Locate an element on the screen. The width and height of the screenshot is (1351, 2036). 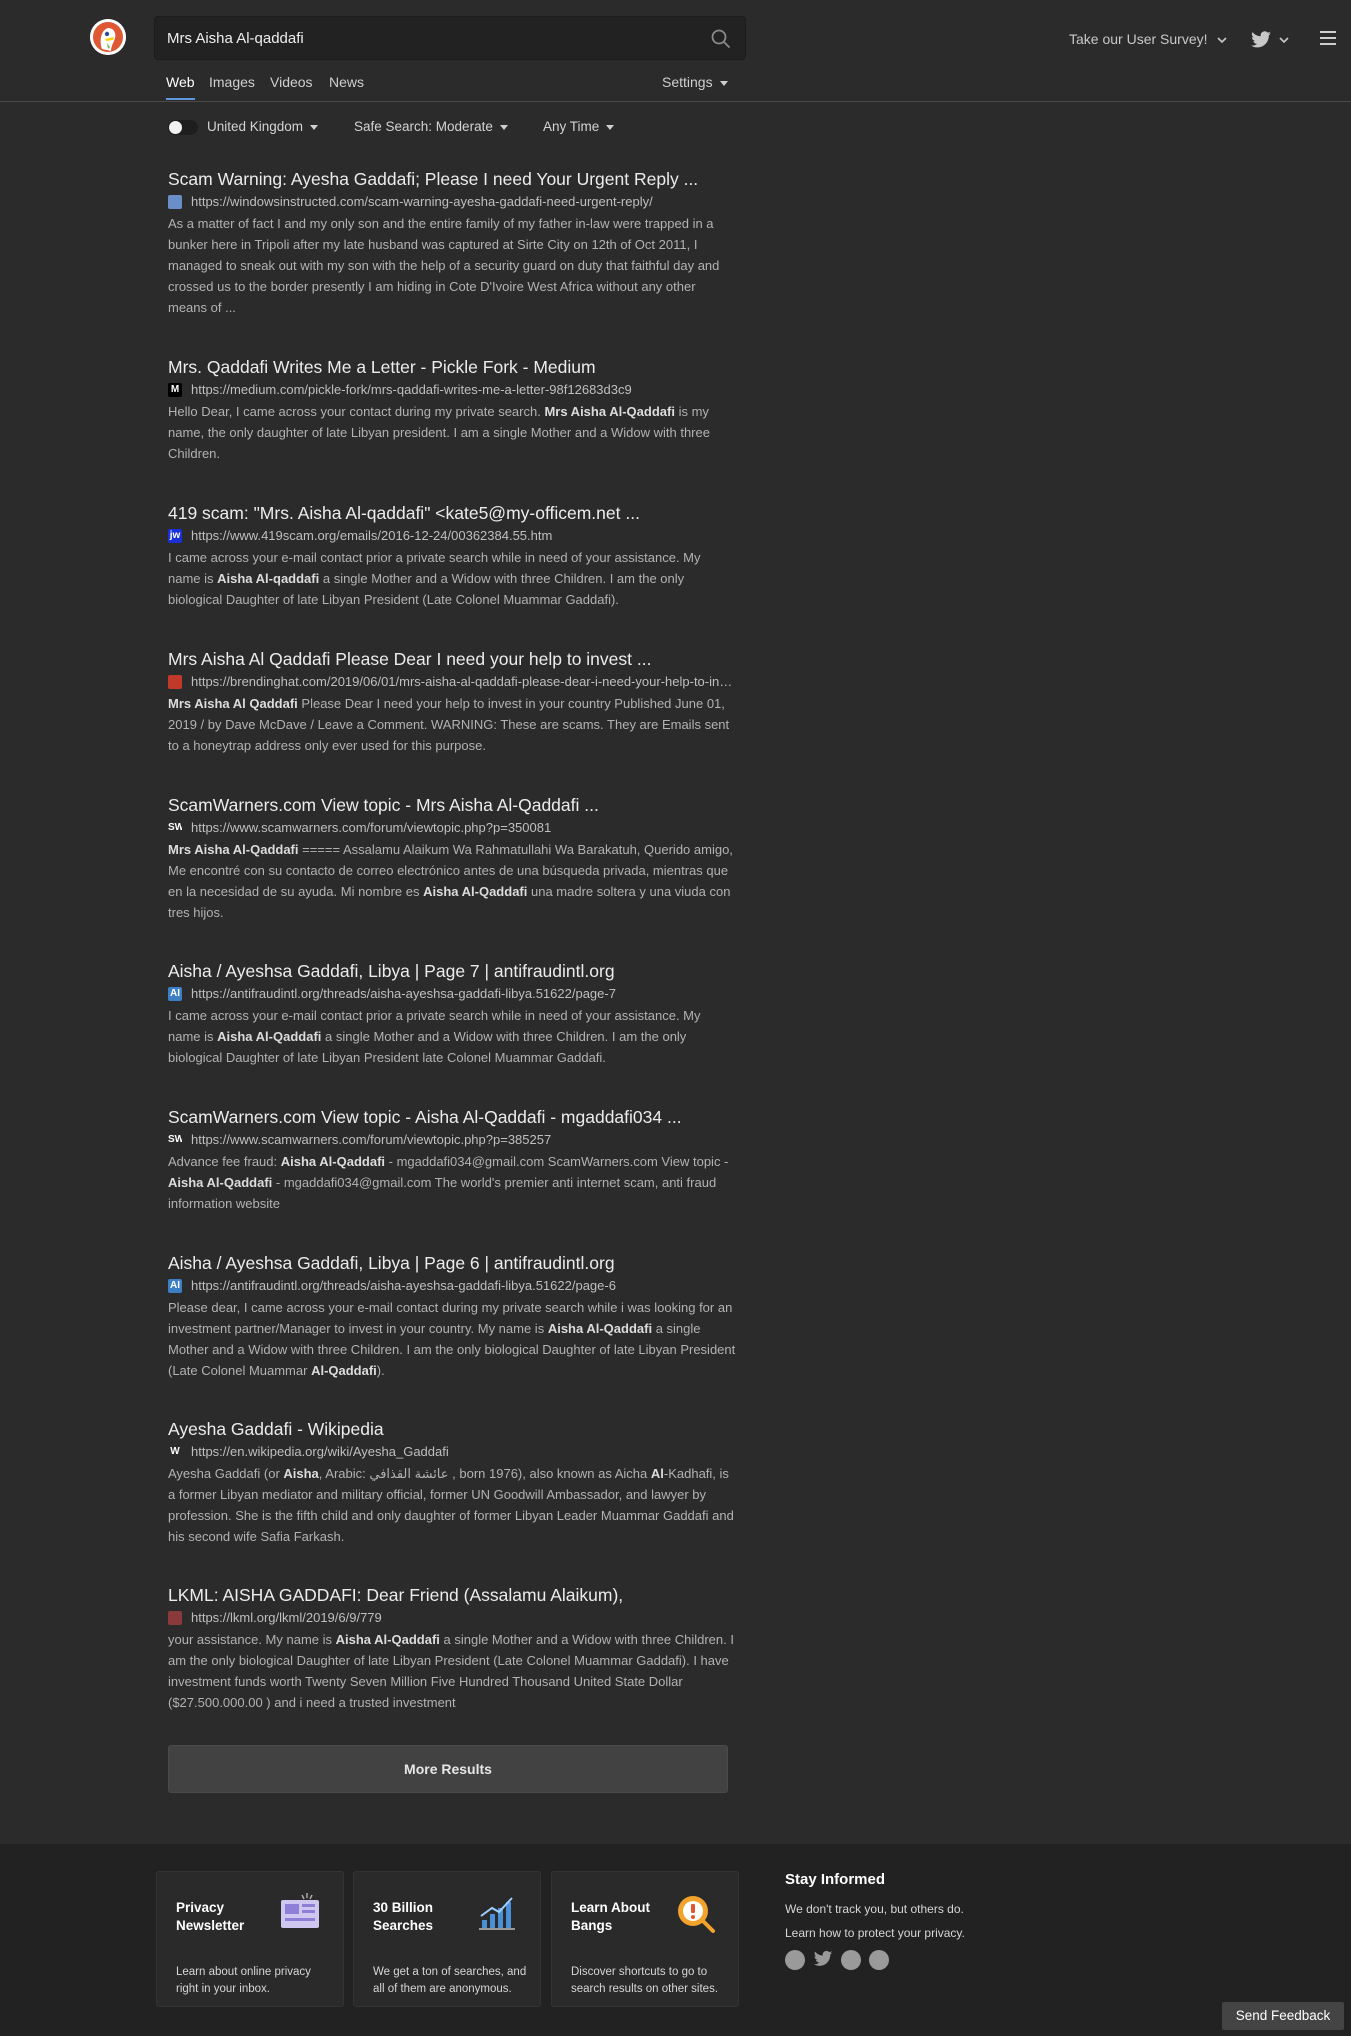
search-box is located at coordinates (450, 38).